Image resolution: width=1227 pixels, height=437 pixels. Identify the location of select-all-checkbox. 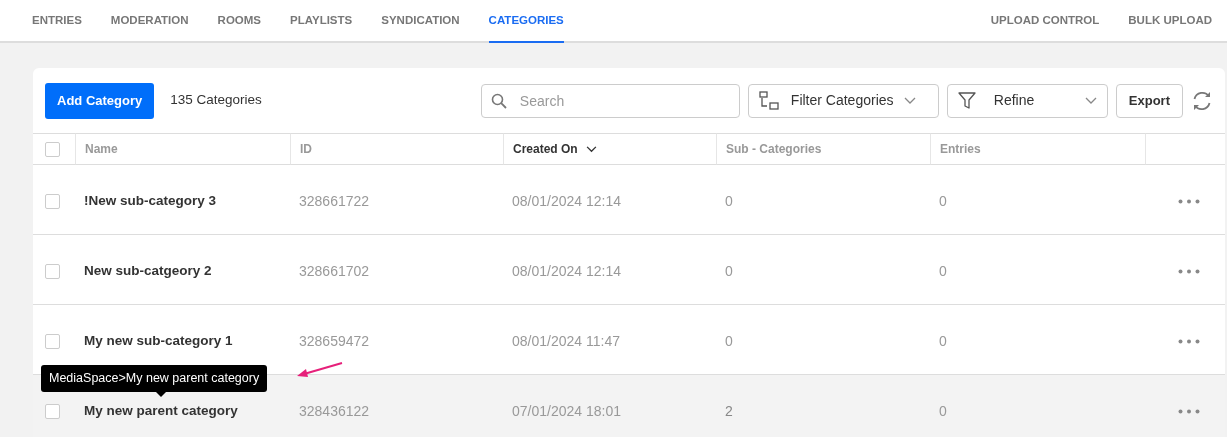
(52, 149).